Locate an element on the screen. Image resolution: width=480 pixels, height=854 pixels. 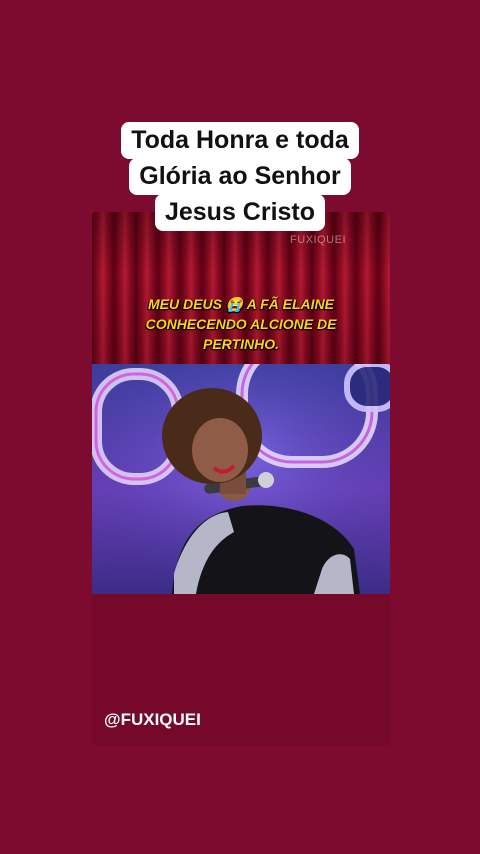
watermark-text: FUXIQUEI is located at coordinates (318, 240).